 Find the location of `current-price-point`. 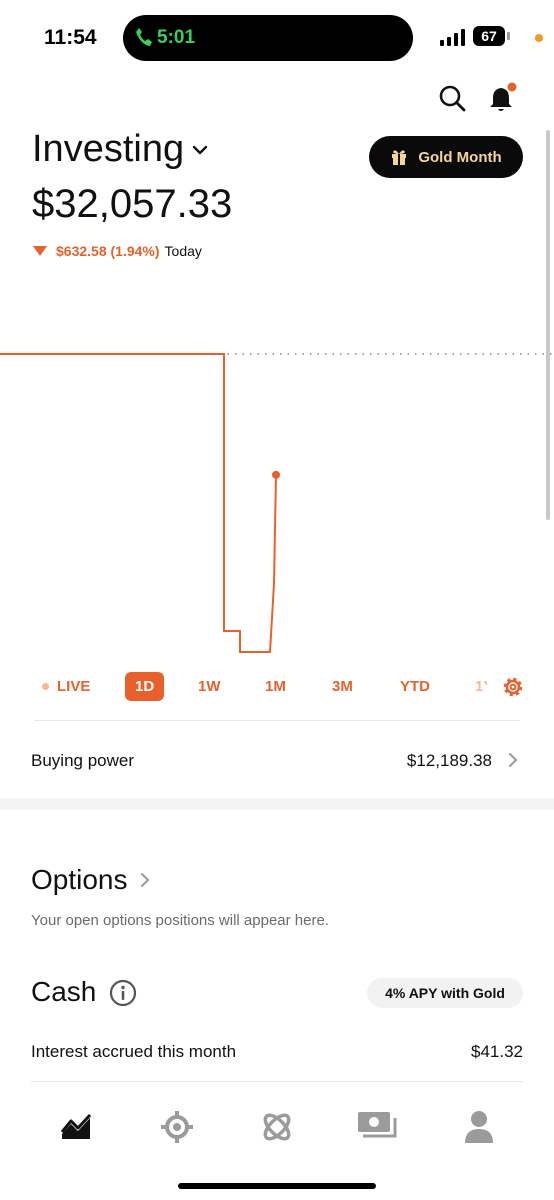

current-price-point is located at coordinates (276, 474).